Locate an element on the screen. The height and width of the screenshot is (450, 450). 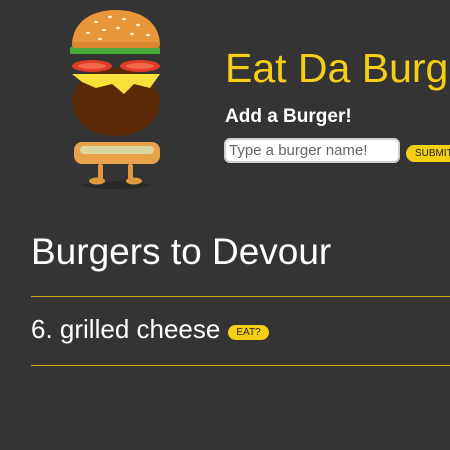
burger-name-input is located at coordinates (312, 150).